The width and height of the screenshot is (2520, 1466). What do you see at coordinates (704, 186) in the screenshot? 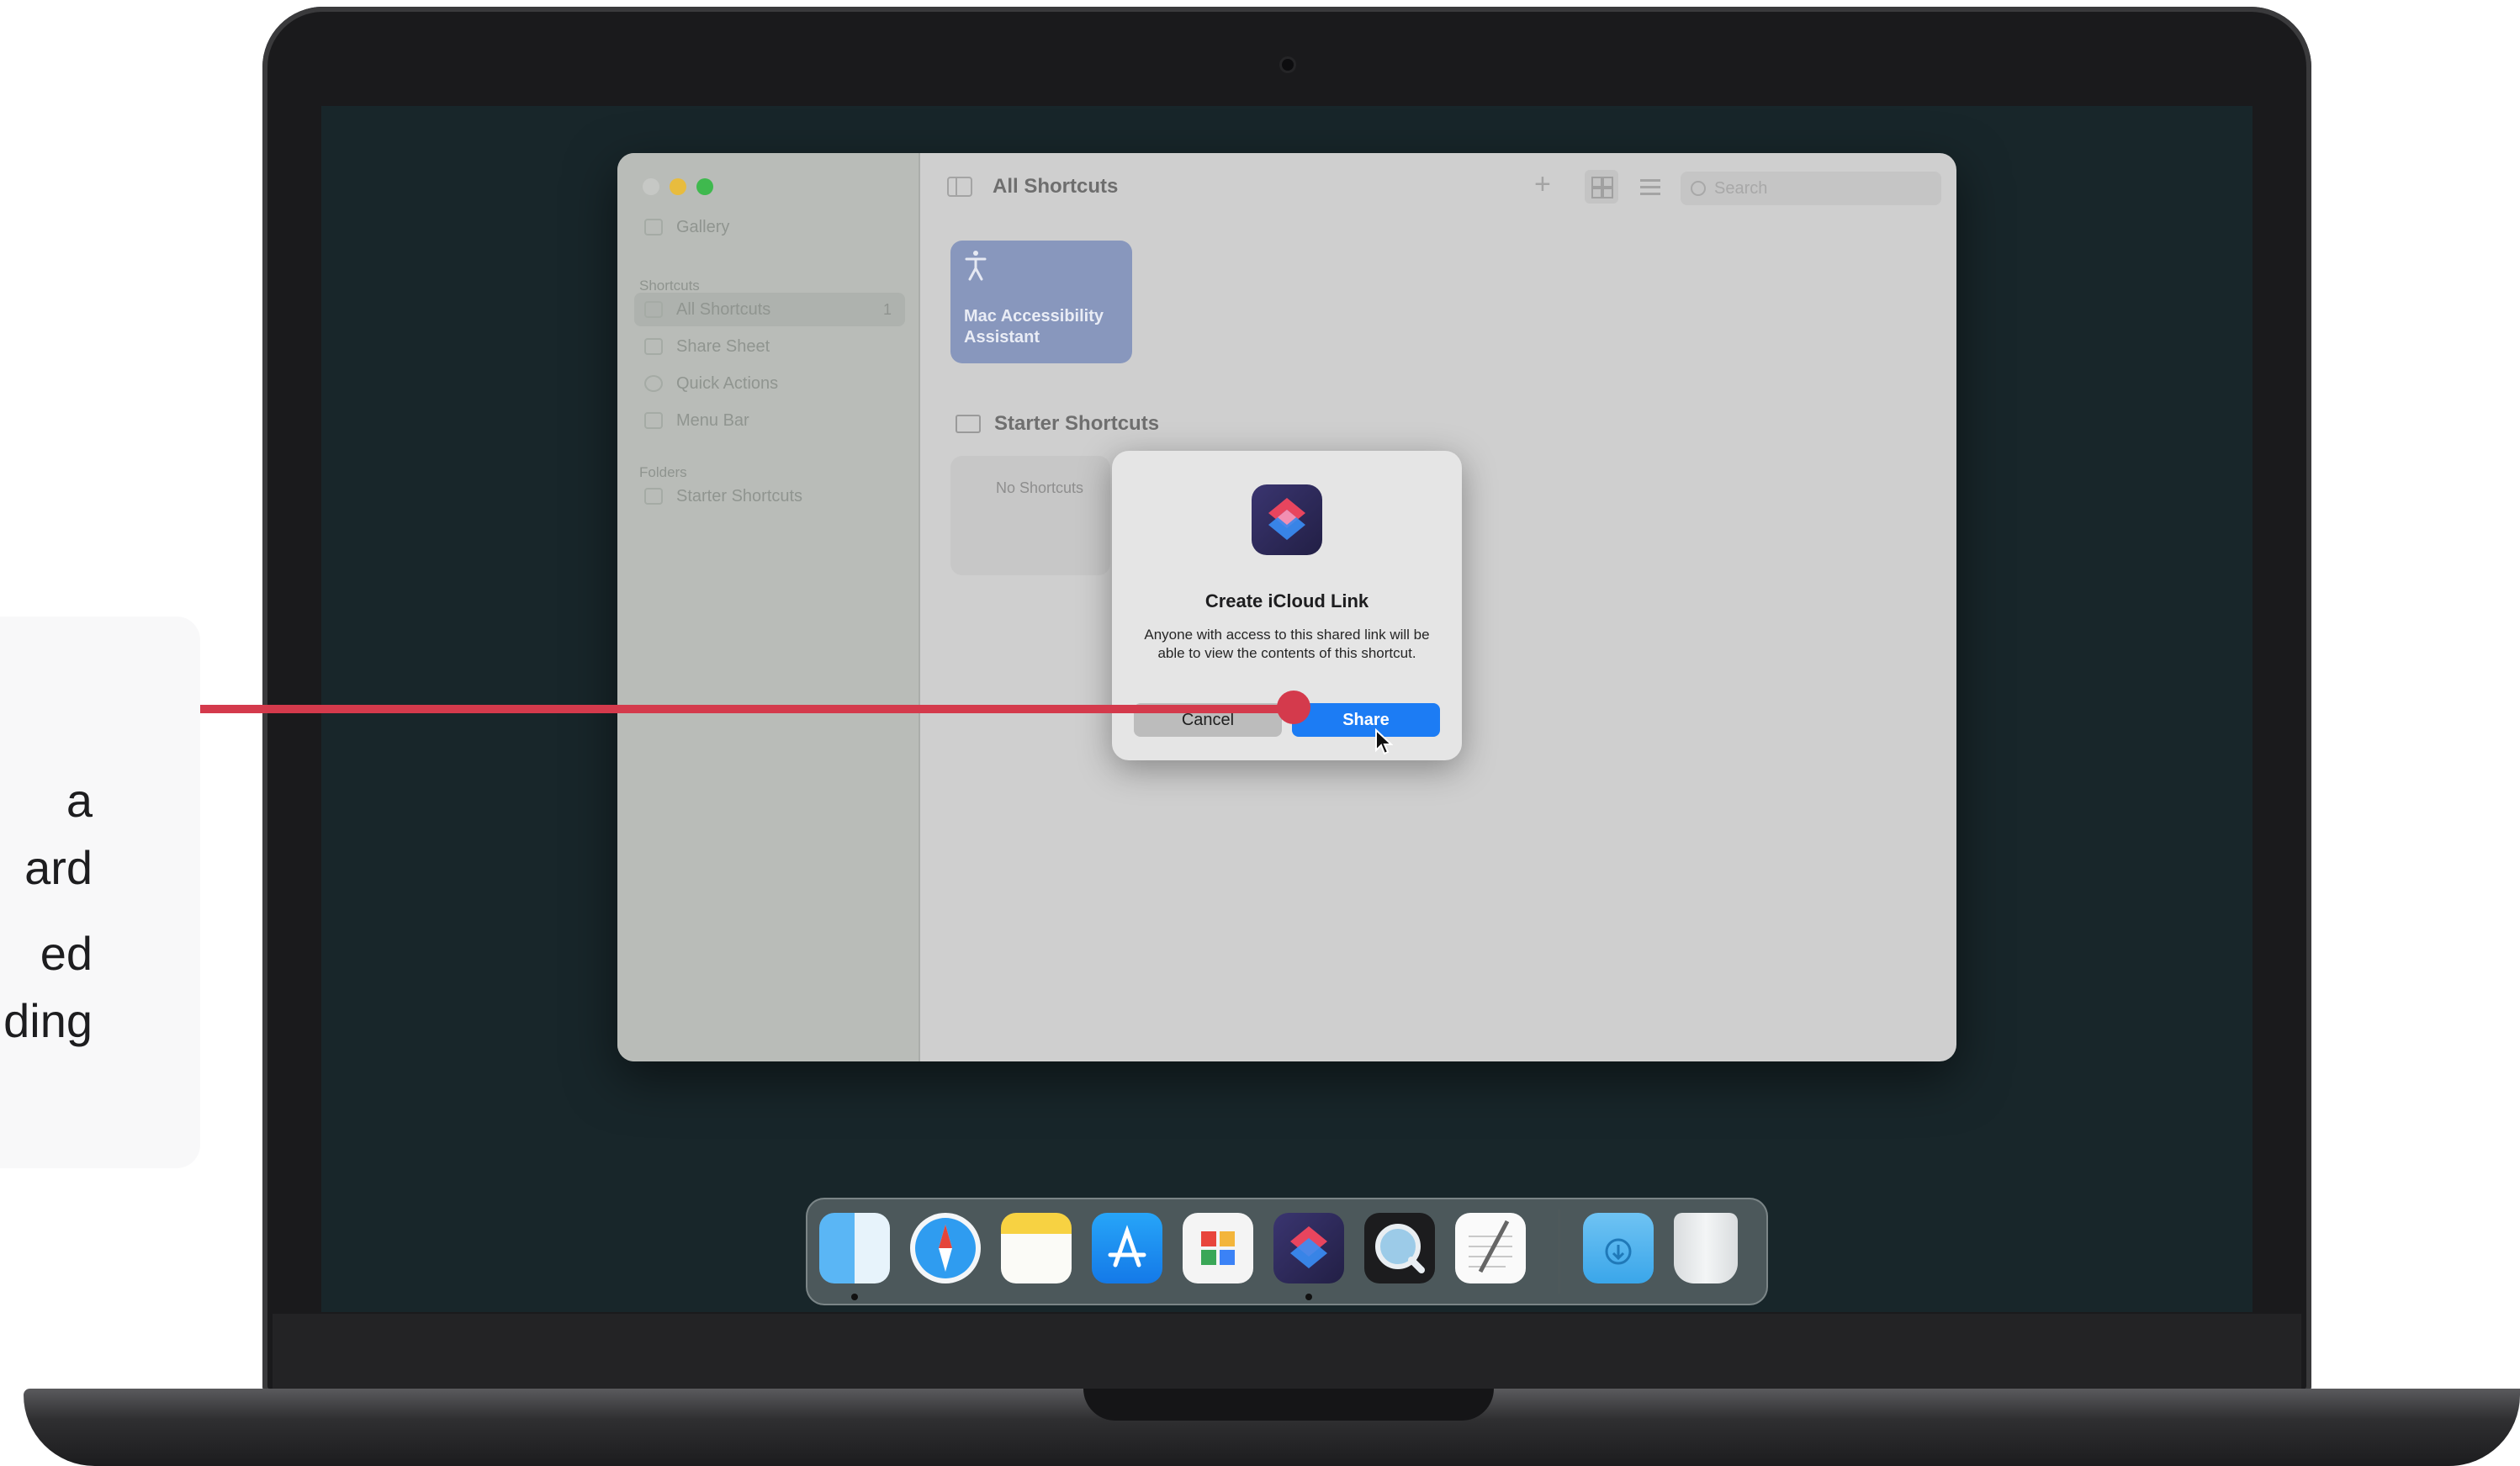
I see `zoom-window-button` at bounding box center [704, 186].